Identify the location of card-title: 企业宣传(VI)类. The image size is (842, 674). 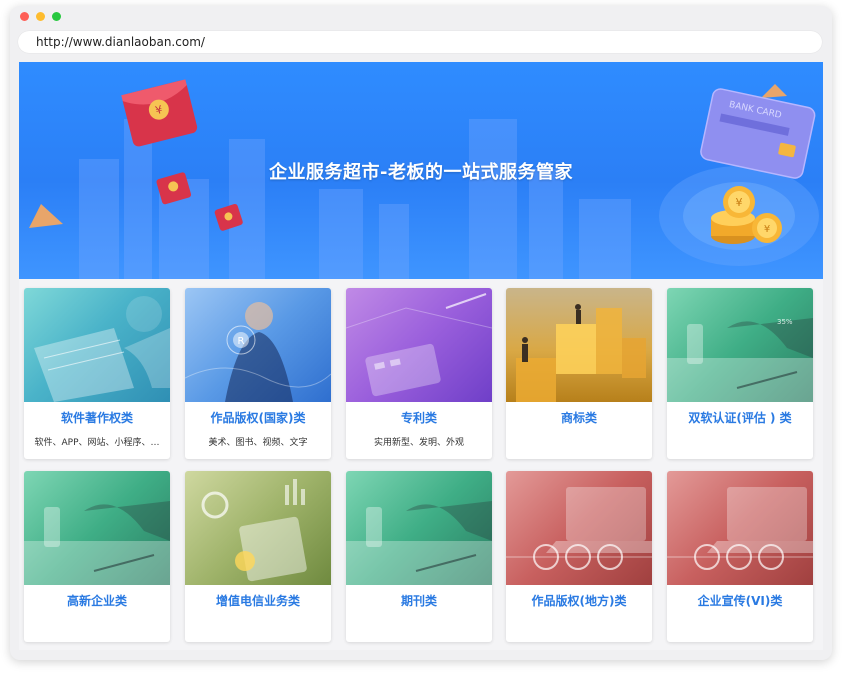
(740, 601).